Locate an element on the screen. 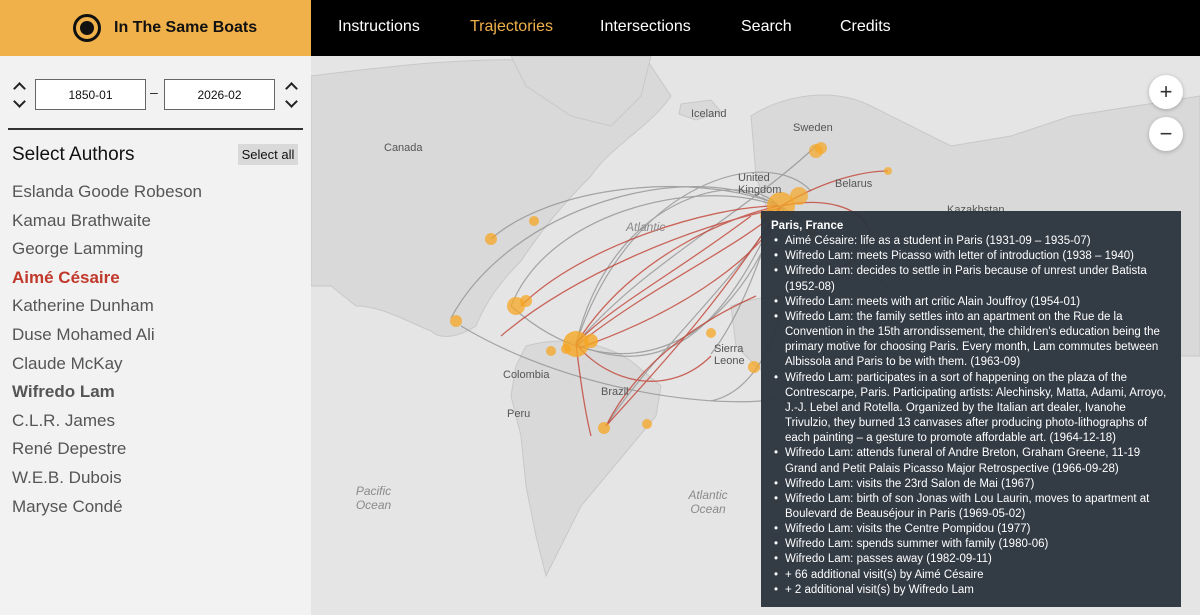  author-item-selected: Wifredo Lam is located at coordinates (107, 396).